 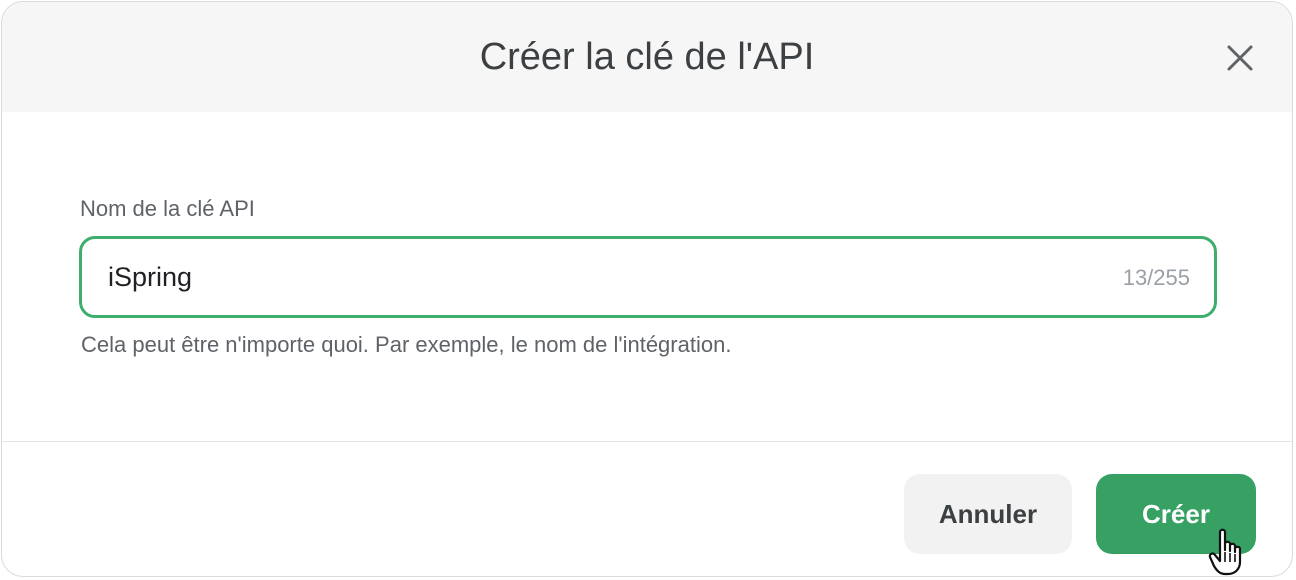 I want to click on api-key-name-field: 13/255, so click(x=648, y=277).